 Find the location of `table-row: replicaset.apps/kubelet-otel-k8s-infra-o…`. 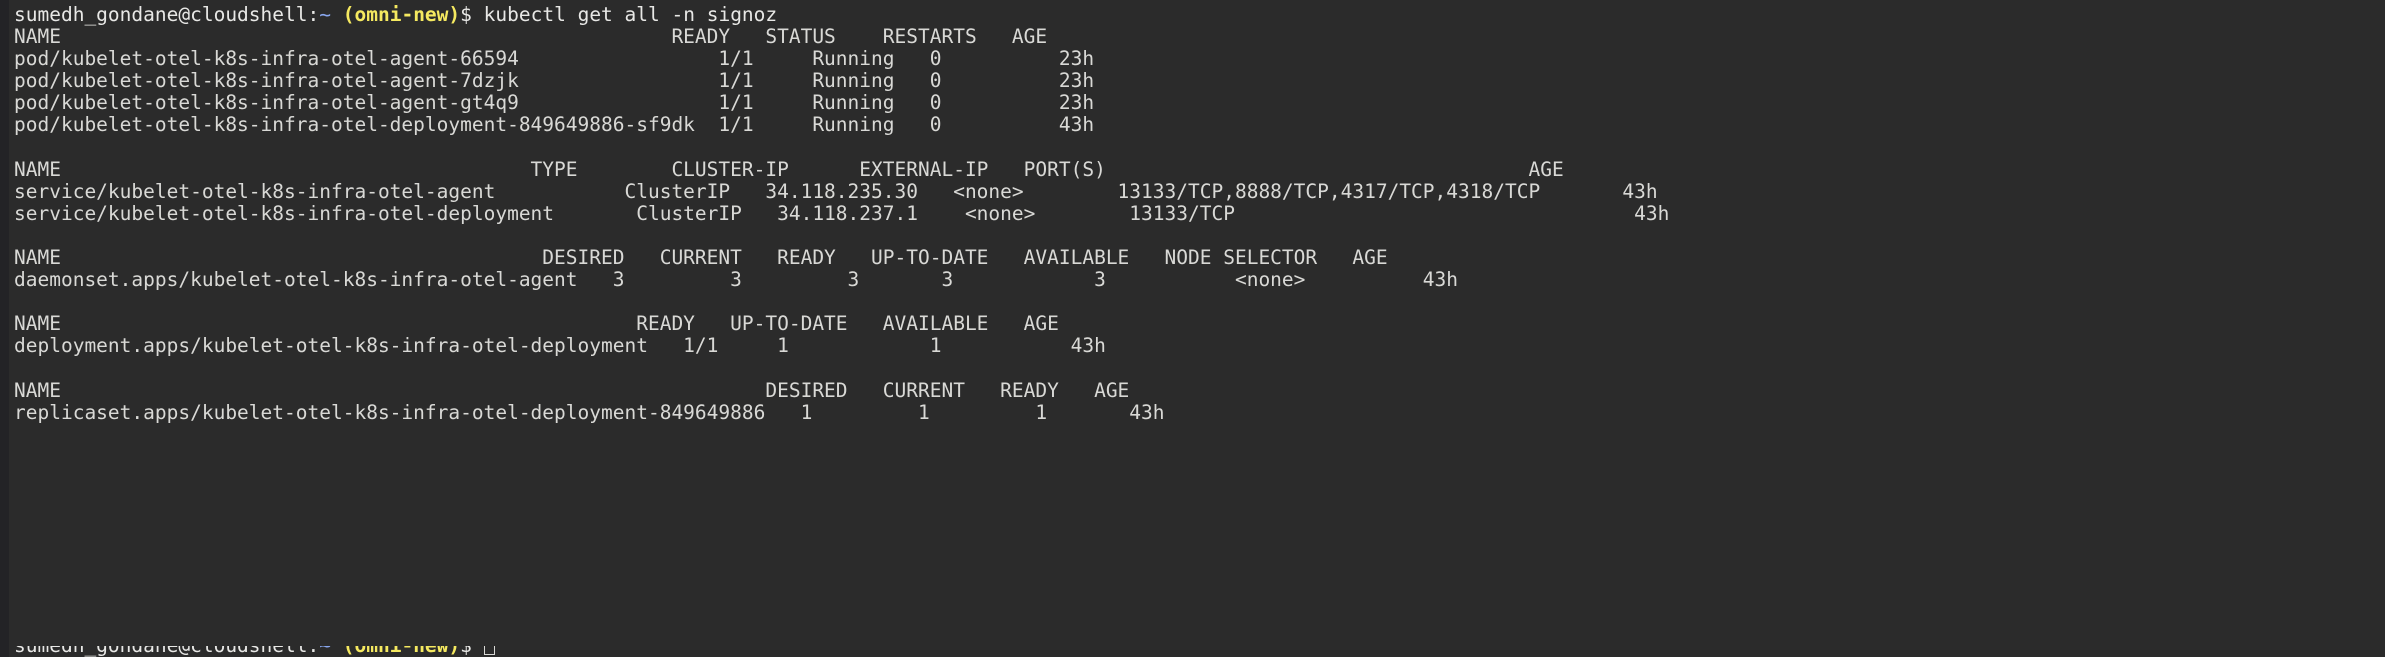

table-row: replicaset.apps/kubelet-otel-k8s-infra-o… is located at coordinates (589, 412).